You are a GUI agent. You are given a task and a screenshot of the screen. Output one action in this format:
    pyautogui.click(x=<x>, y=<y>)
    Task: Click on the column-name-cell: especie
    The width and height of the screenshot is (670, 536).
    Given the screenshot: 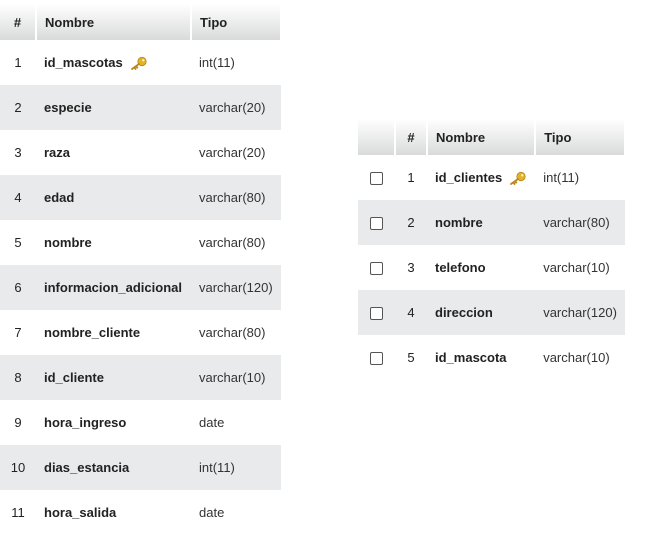 What is the action you would take?
    pyautogui.click(x=113, y=107)
    